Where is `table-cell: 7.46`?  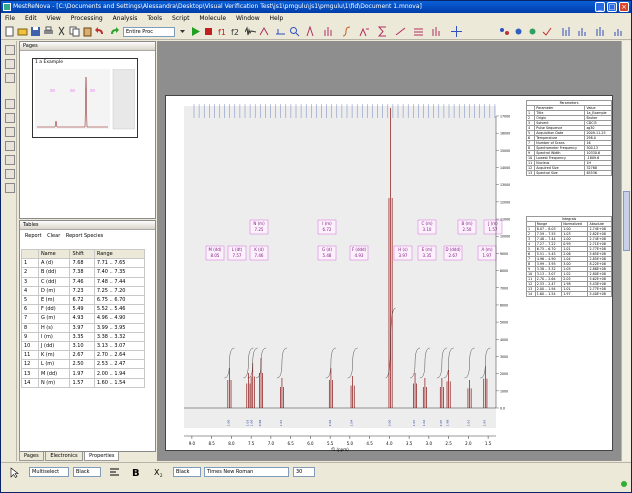
table-cell: 7.46 is located at coordinates (82, 281).